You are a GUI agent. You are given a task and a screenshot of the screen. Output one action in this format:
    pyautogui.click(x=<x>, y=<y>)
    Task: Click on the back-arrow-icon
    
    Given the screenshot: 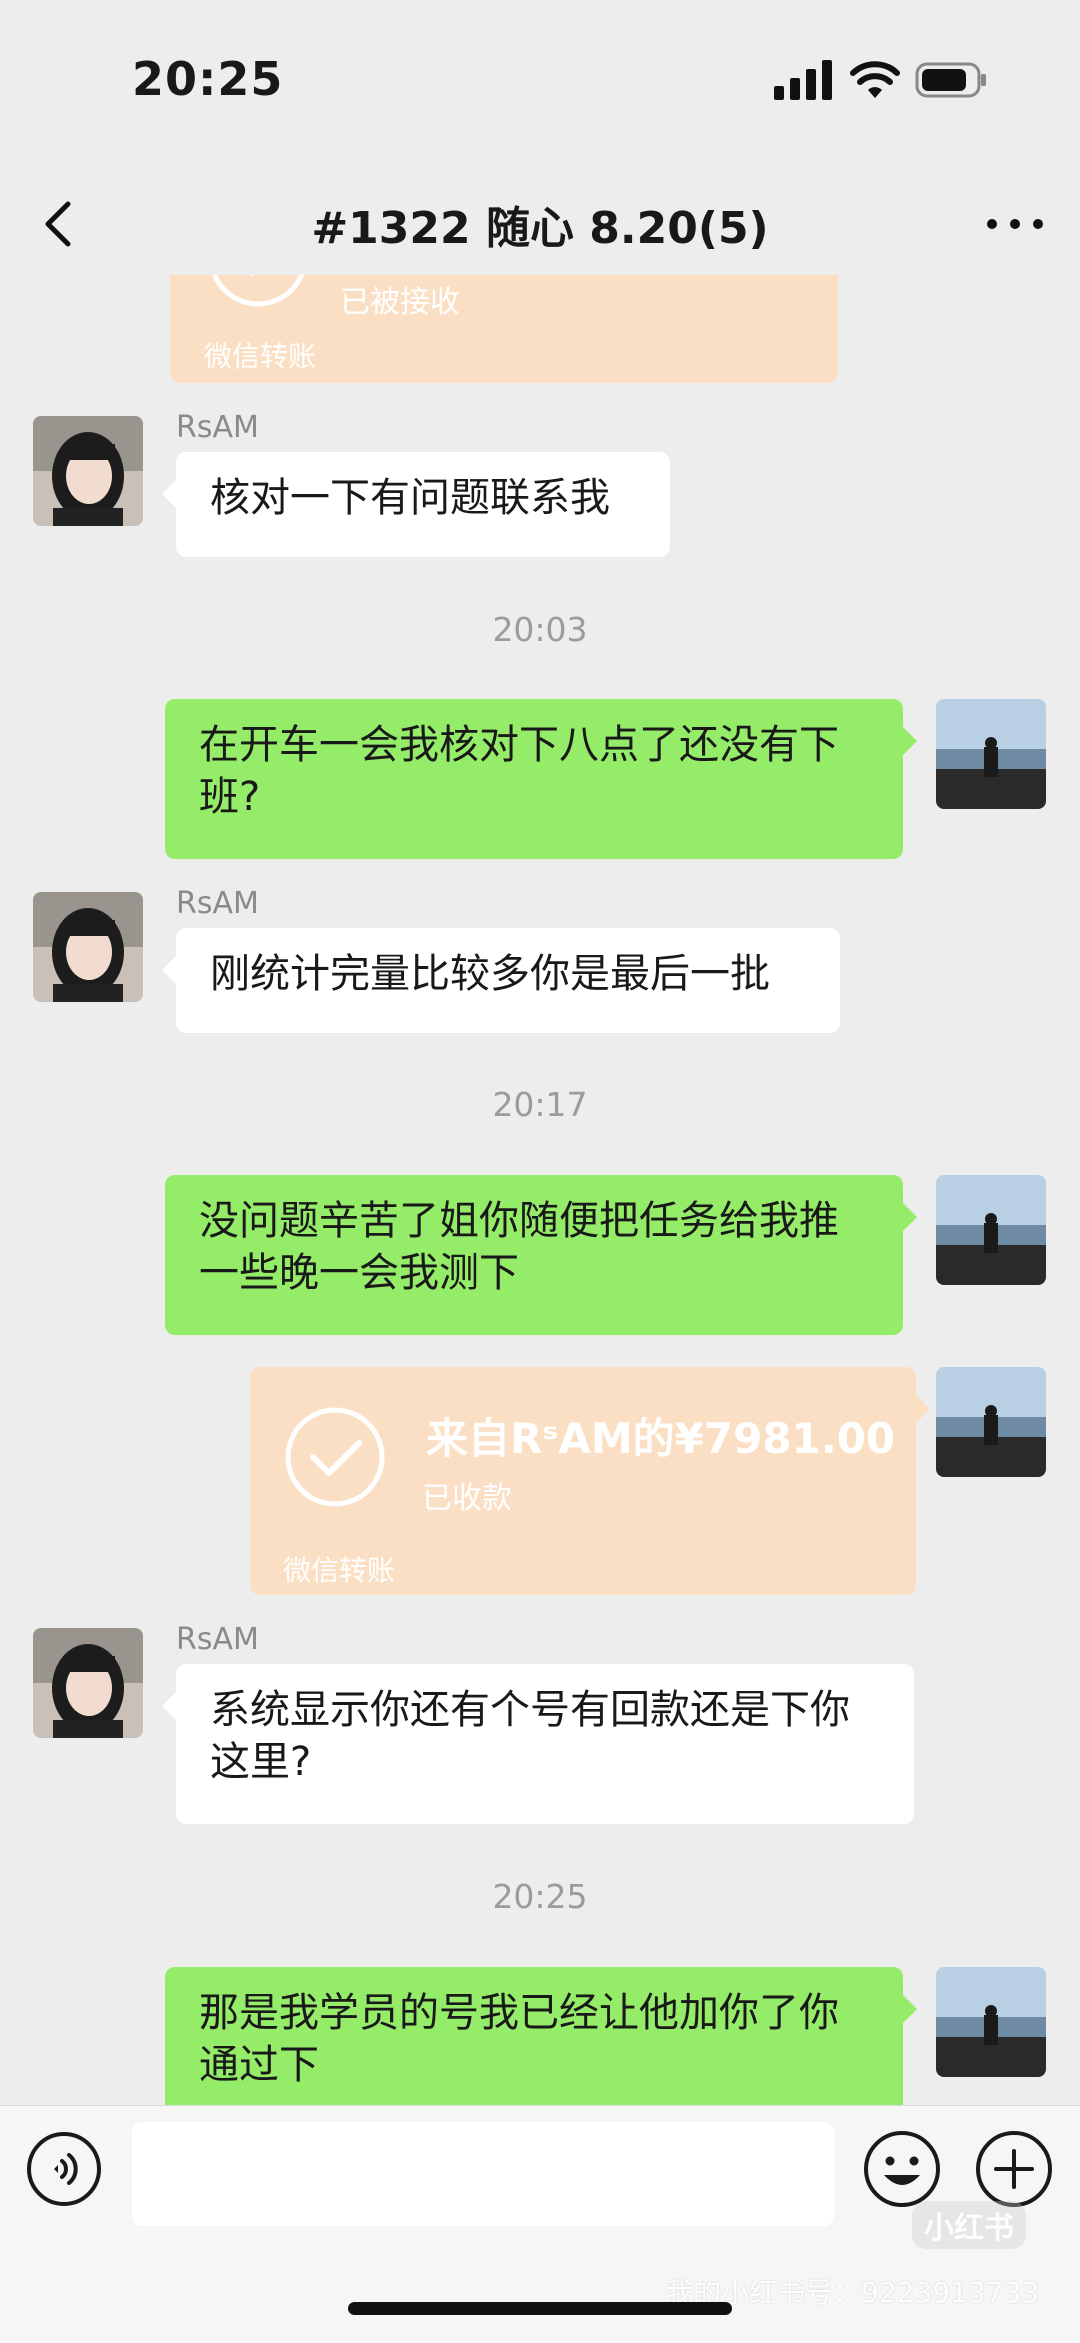 What is the action you would take?
    pyautogui.click(x=60, y=224)
    